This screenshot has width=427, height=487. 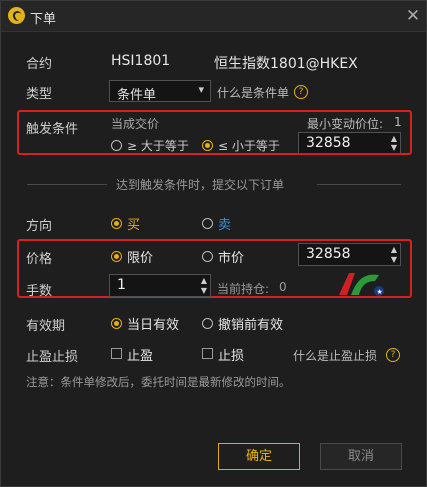 I want to click on qty-input: 1 ▲ ▼, so click(x=160, y=285).